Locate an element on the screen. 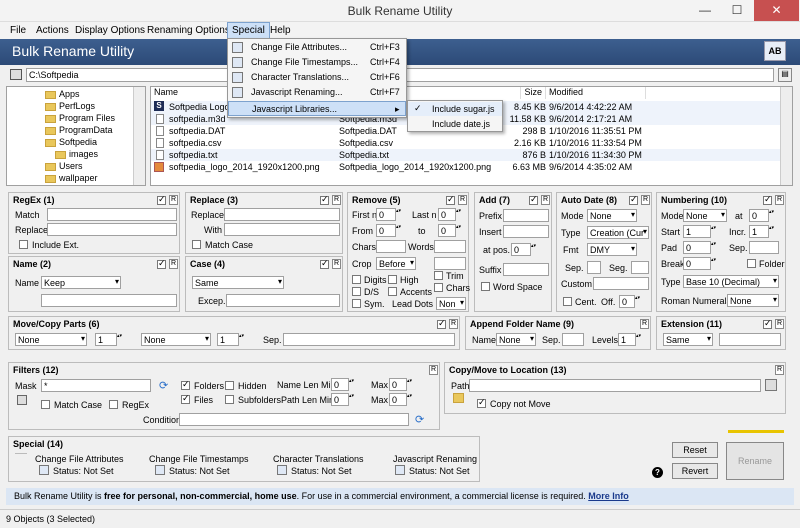 The width and height of the screenshot is (800, 528). case-select: Same is located at coordinates (238, 282).